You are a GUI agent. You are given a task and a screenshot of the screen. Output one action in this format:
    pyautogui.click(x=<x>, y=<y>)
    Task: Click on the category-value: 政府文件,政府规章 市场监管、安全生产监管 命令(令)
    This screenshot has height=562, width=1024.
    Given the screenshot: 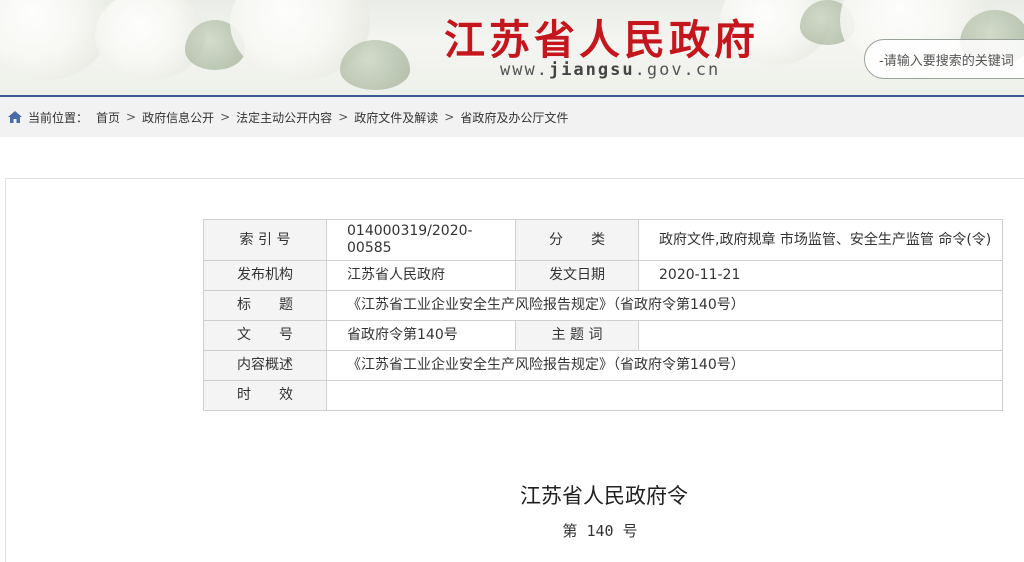 What is the action you would take?
    pyautogui.click(x=820, y=240)
    